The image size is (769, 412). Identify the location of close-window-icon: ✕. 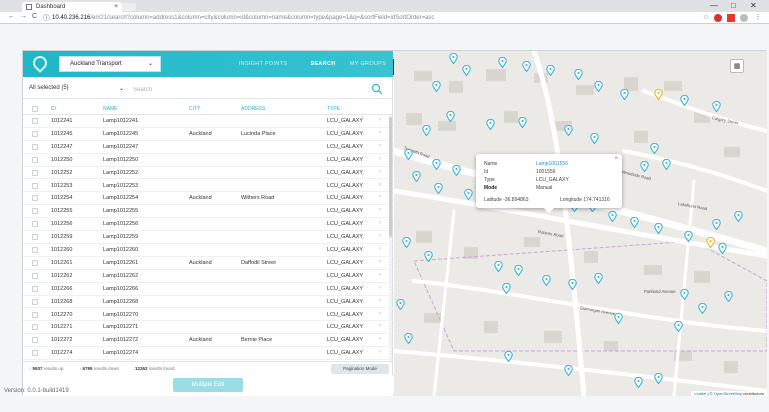
(753, 5).